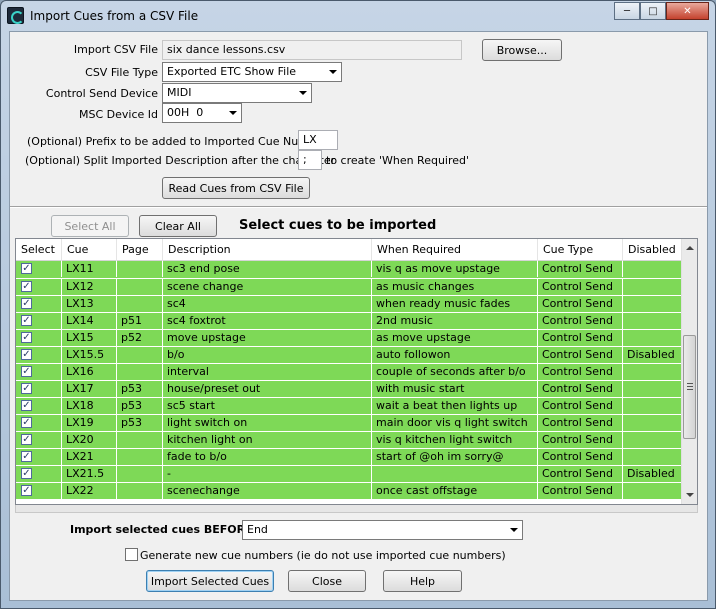 The width and height of the screenshot is (716, 609). I want to click on when-required-cell: as music changes, so click(455, 287).